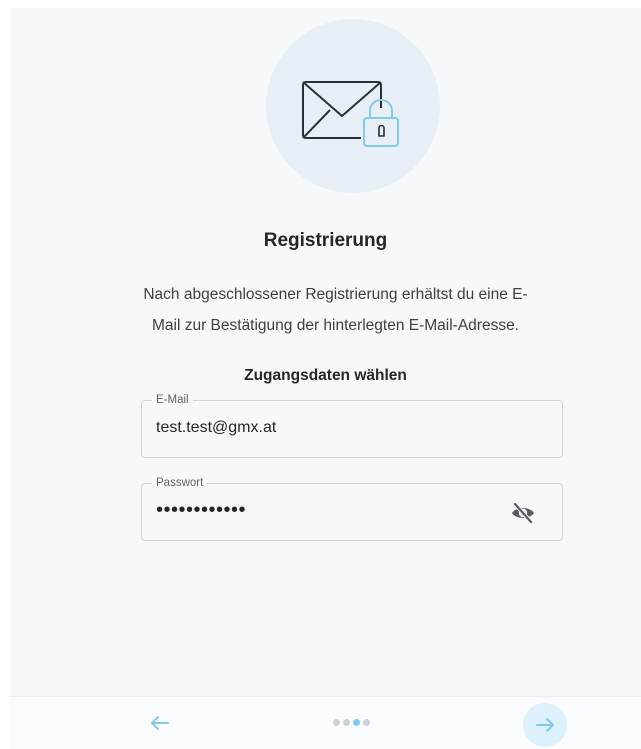 The width and height of the screenshot is (641, 749). I want to click on wizard-footer, so click(325, 722).